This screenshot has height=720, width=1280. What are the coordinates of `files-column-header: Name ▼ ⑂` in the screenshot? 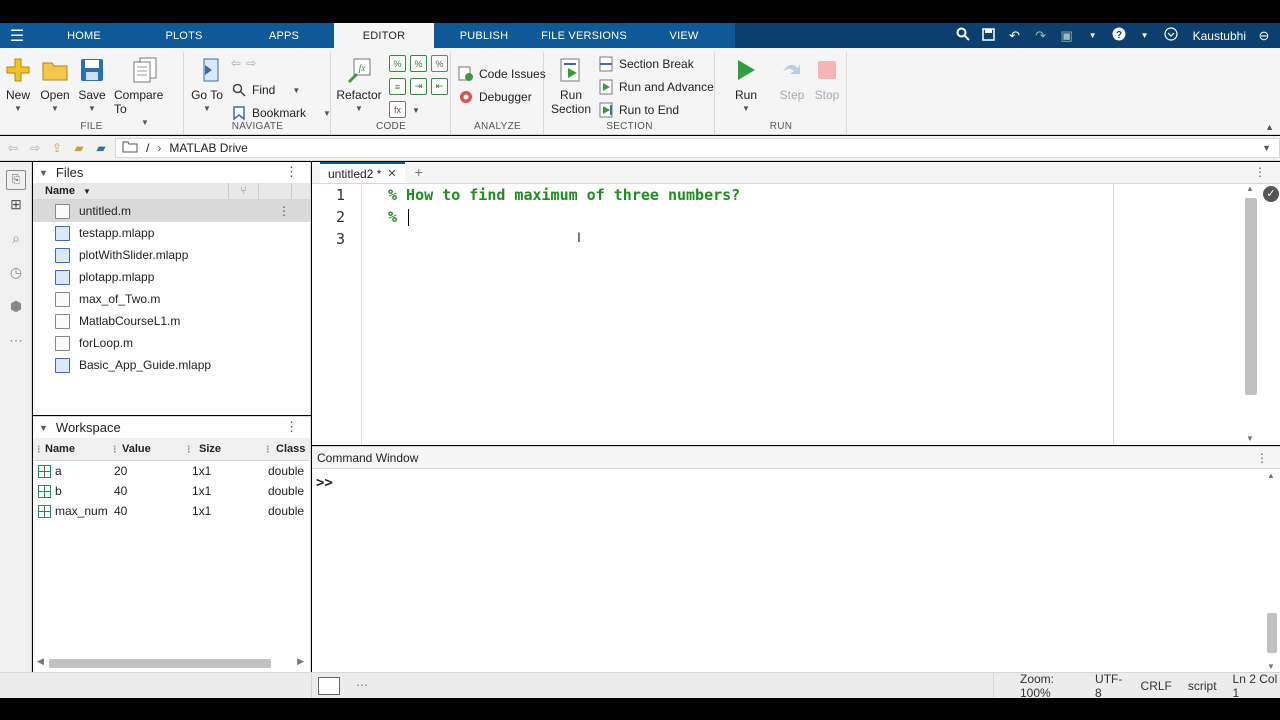 It's located at (171, 191).